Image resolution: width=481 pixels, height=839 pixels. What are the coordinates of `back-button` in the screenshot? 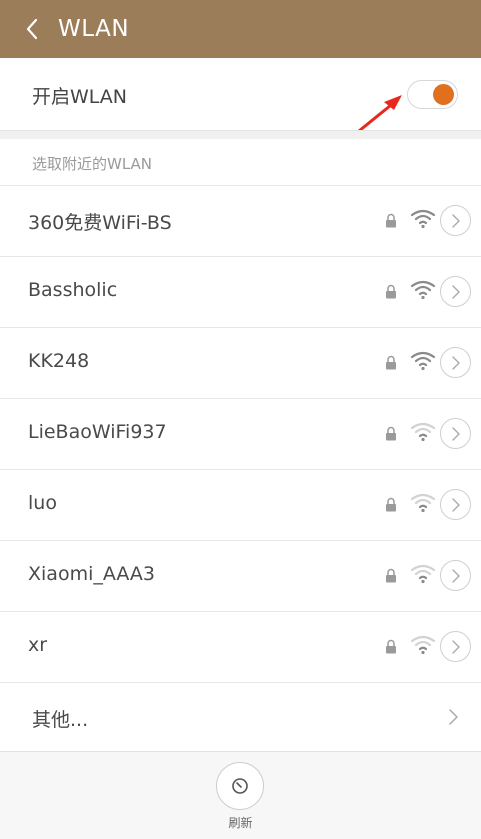 It's located at (34, 29).